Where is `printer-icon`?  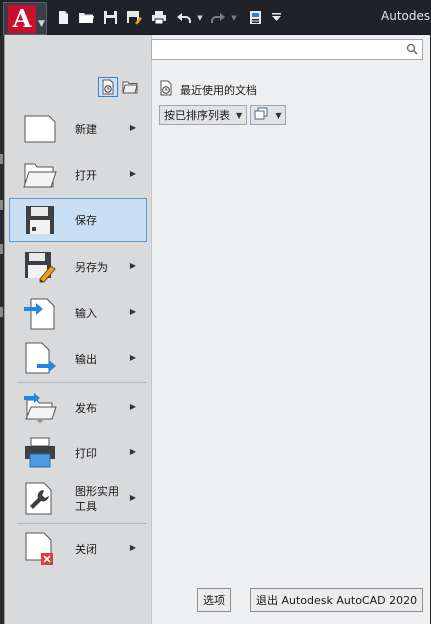
printer-icon is located at coordinates (40, 453).